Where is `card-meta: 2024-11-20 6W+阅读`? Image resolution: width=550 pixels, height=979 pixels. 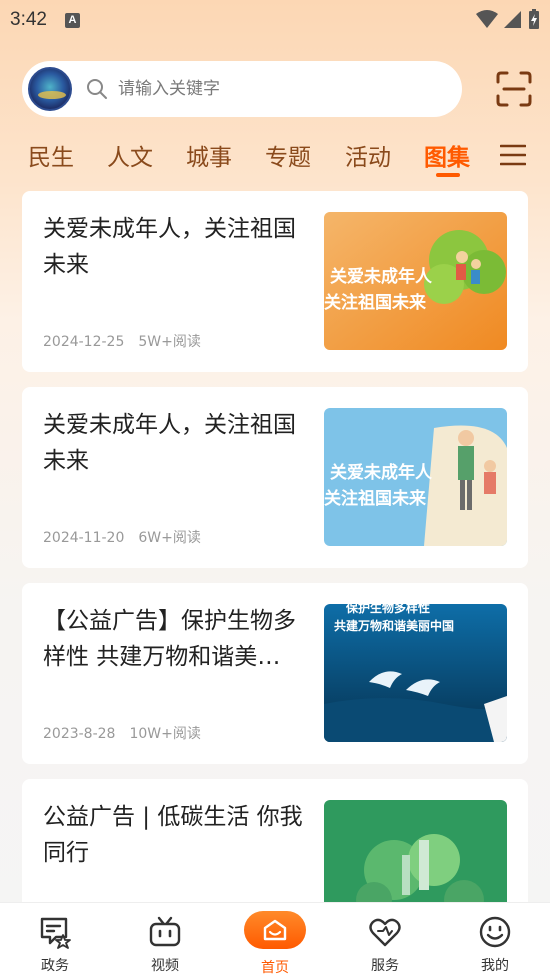
card-meta: 2024-11-20 6W+阅读 is located at coordinates (122, 537).